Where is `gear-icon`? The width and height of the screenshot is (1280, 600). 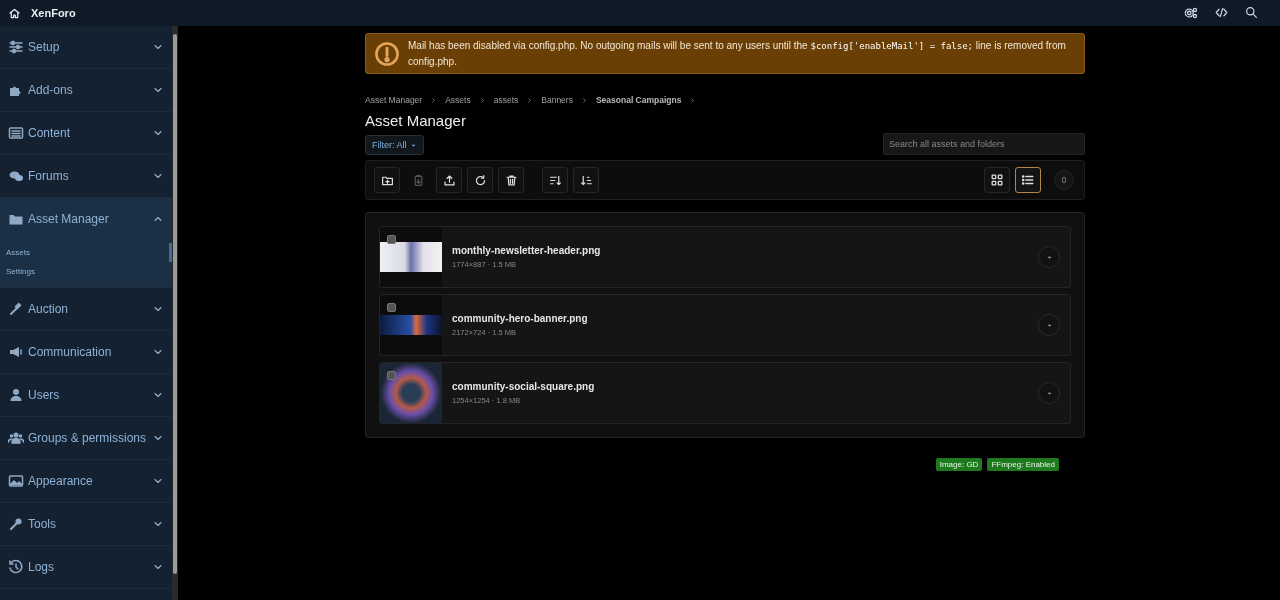 gear-icon is located at coordinates (1191, 13).